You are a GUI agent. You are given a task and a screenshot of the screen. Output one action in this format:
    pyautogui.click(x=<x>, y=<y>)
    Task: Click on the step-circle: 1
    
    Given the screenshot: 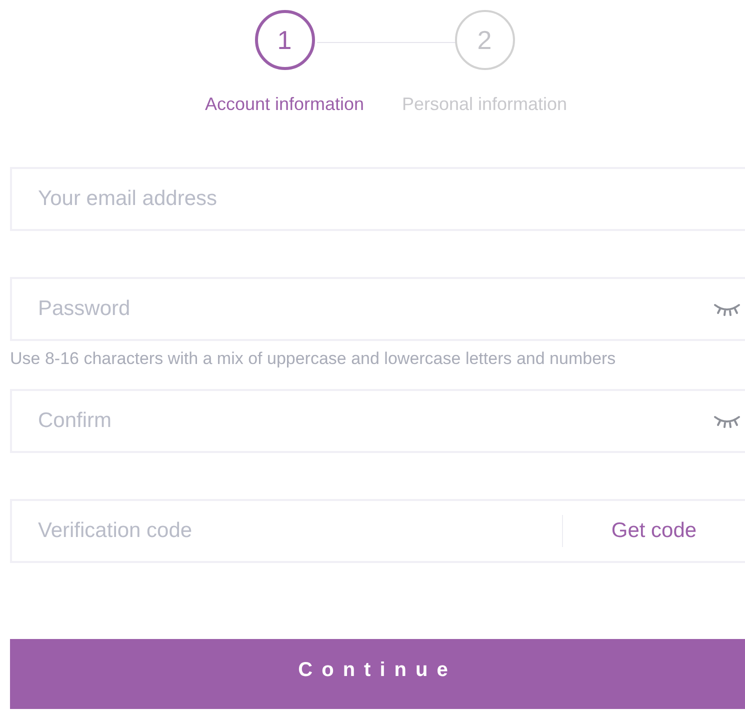 What is the action you would take?
    pyautogui.click(x=284, y=40)
    